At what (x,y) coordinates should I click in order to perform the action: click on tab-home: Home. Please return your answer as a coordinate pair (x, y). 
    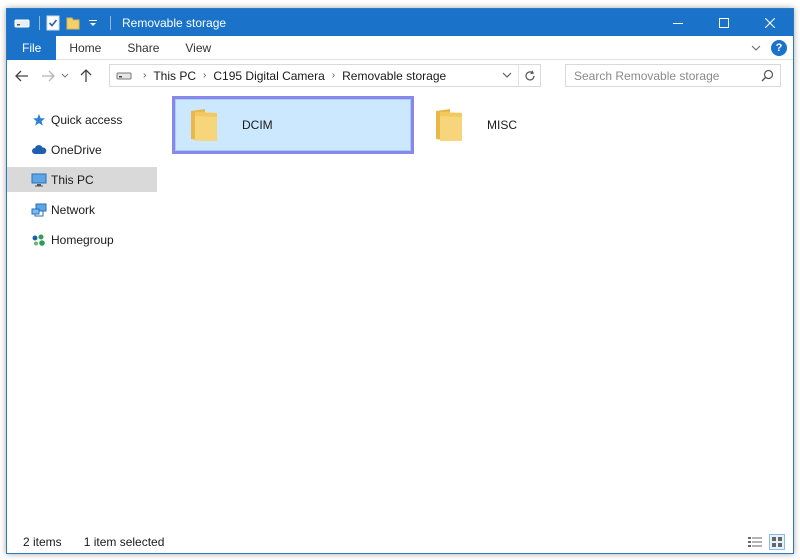
    Looking at the image, I should click on (85, 48).